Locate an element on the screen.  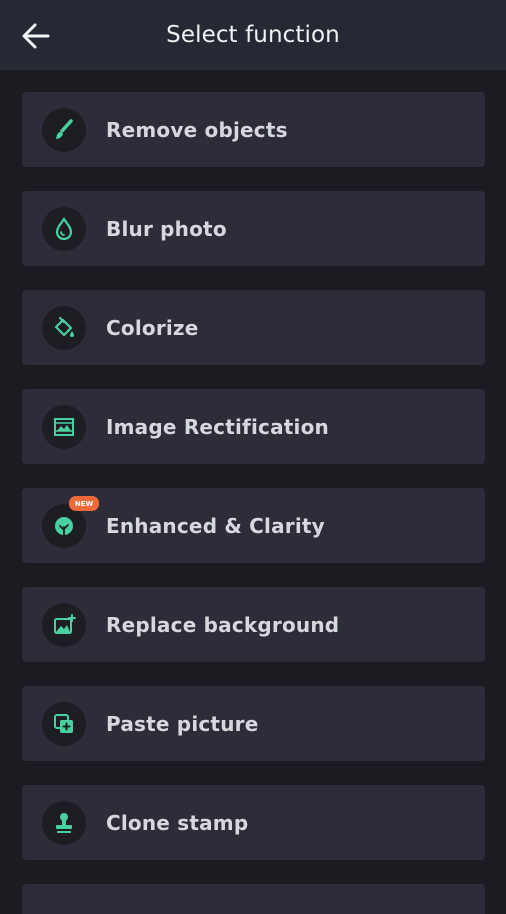
stamp-icon is located at coordinates (64, 823).